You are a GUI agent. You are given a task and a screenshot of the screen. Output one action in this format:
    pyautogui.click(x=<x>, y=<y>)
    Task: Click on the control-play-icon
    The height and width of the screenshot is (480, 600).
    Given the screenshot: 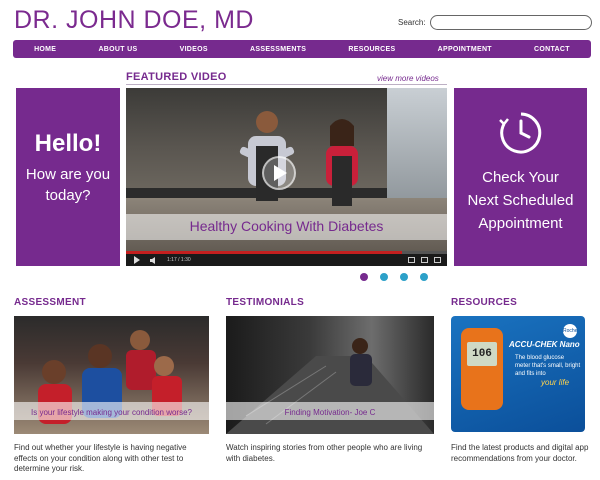 What is the action you would take?
    pyautogui.click(x=137, y=260)
    